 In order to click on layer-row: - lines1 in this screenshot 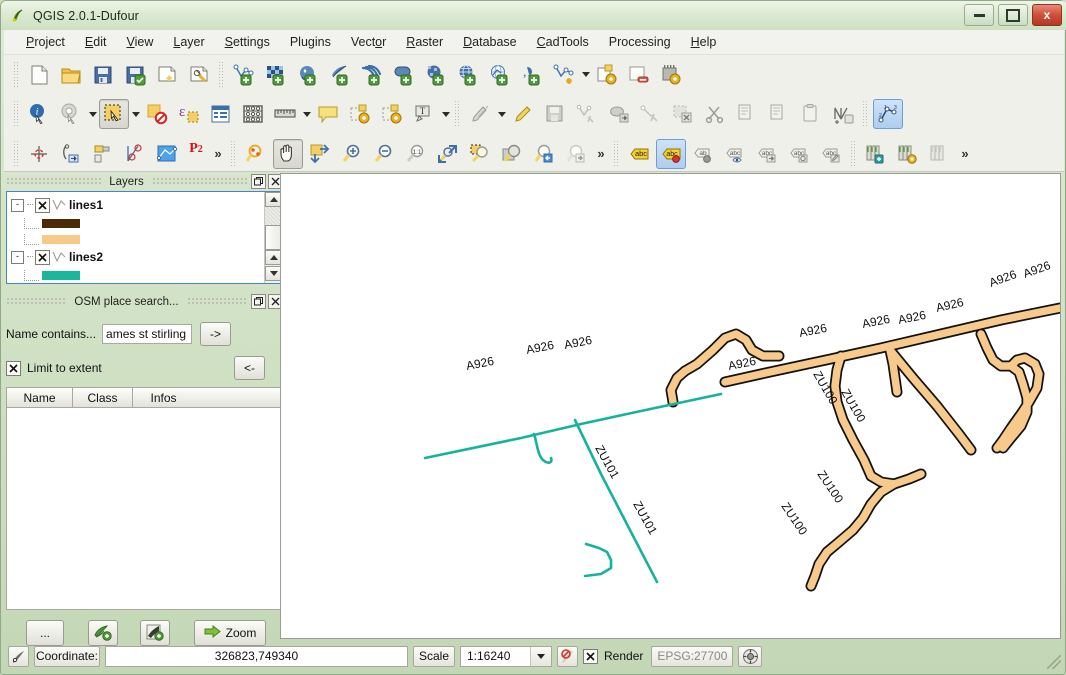, I will do `click(144, 205)`.